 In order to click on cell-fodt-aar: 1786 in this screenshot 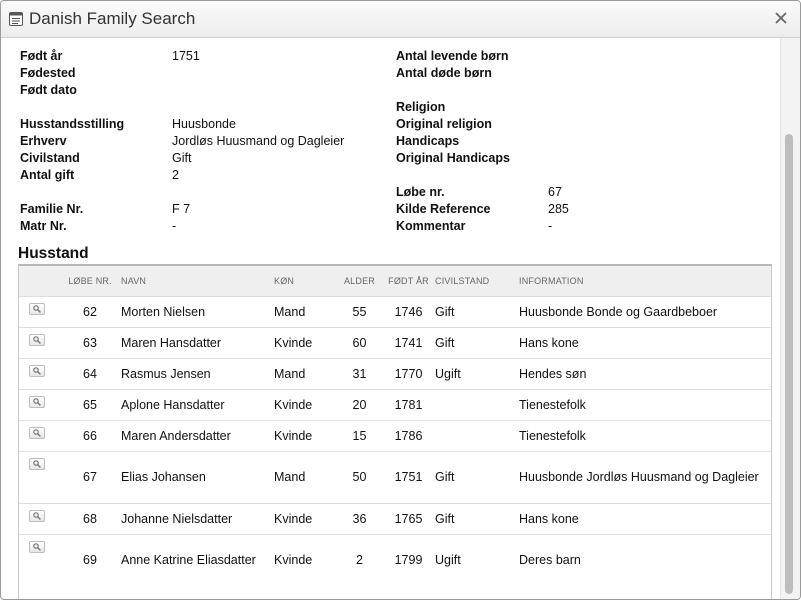, I will do `click(408, 435)`.